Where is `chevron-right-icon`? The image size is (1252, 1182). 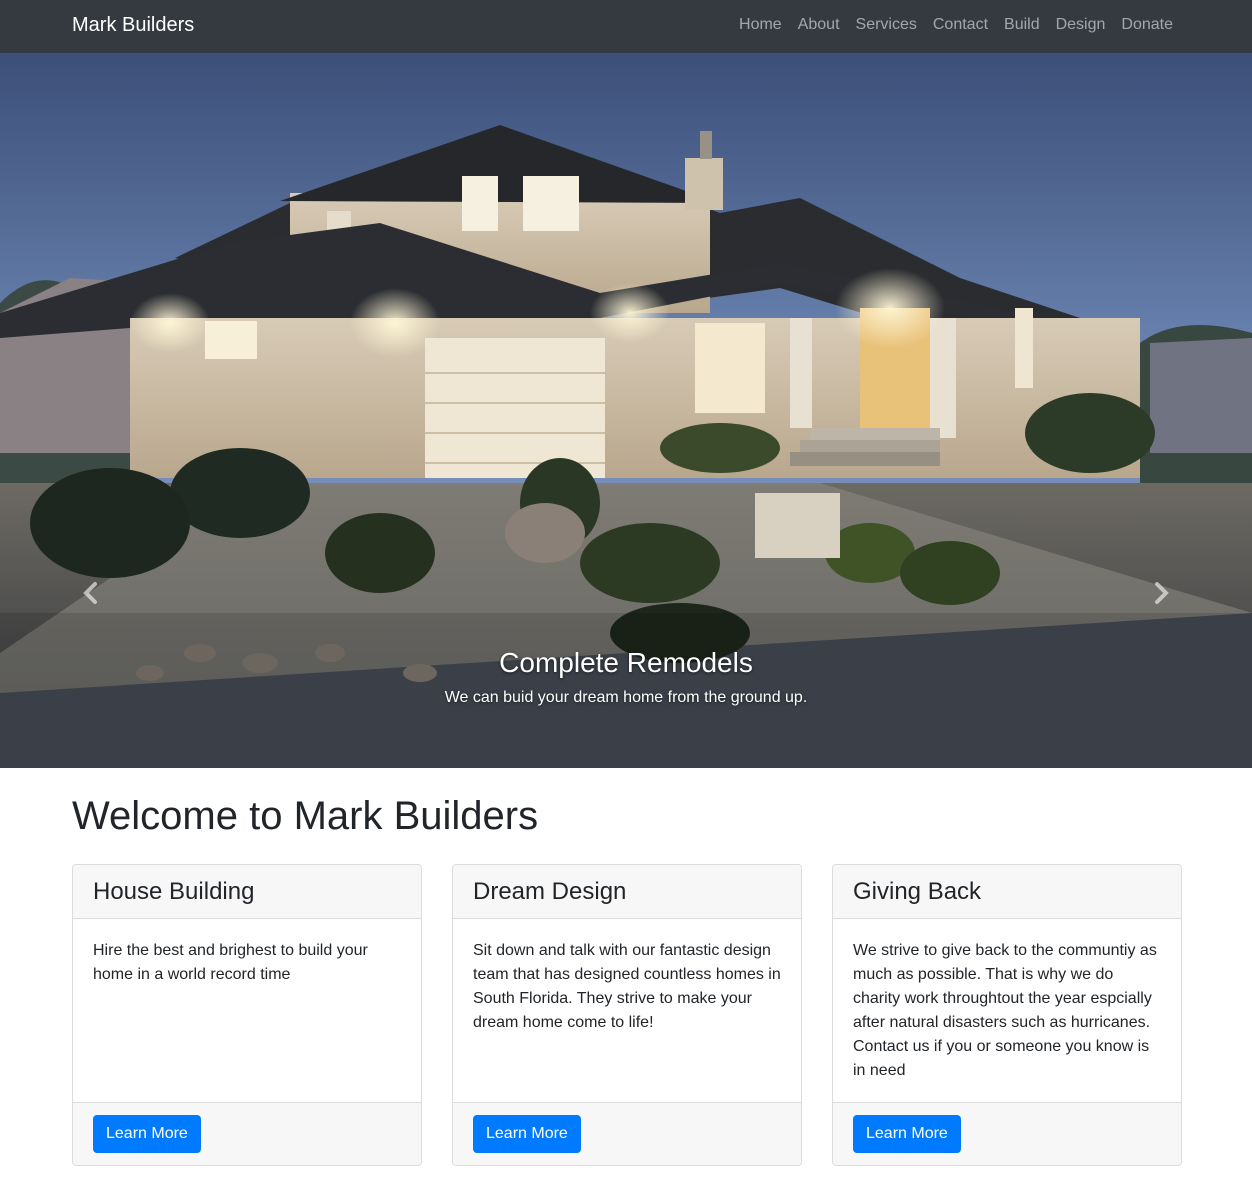
chevron-right-icon is located at coordinates (1162, 593).